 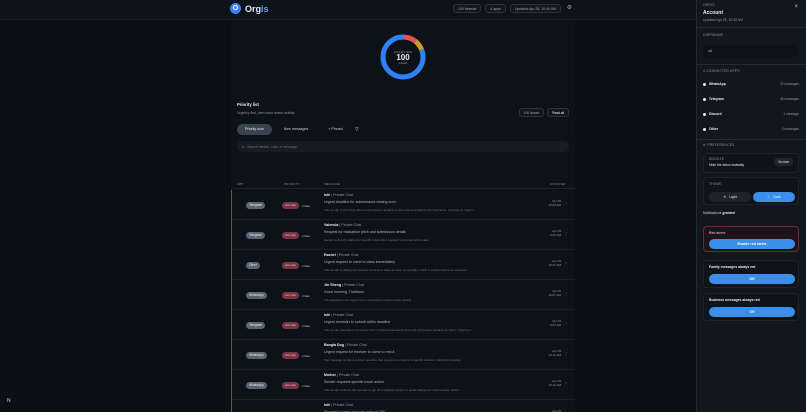 I want to click on read-all-button: Read all, so click(x=558, y=112).